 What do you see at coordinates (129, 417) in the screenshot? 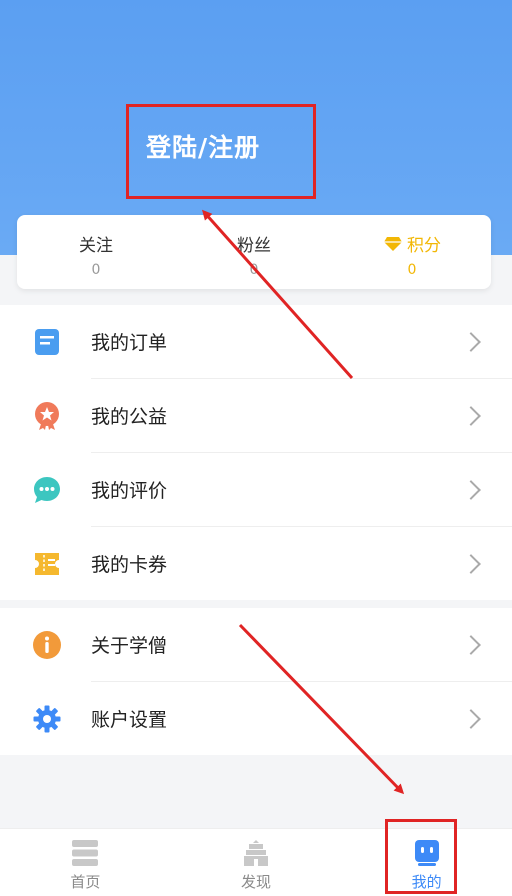
I see `menu-item-label: 我的公益` at bounding box center [129, 417].